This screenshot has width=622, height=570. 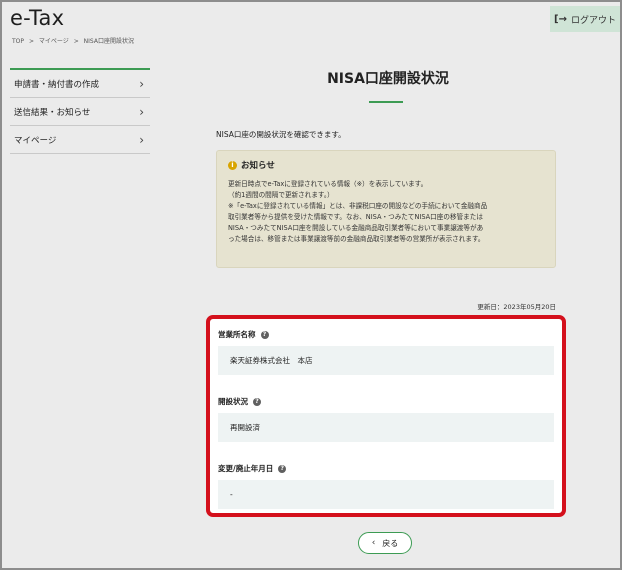 I want to click on chevron-left-icon: ‹, so click(x=373, y=543).